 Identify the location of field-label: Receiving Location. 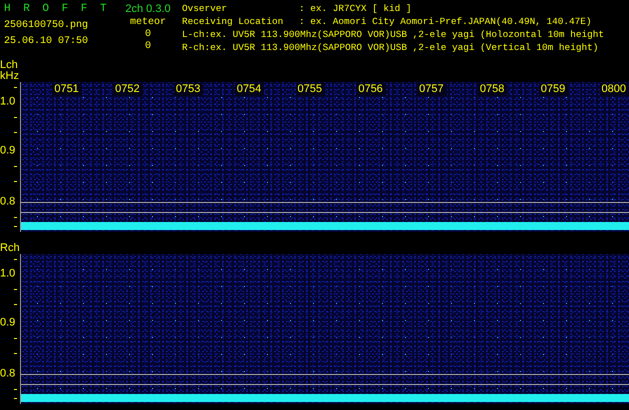
(233, 21).